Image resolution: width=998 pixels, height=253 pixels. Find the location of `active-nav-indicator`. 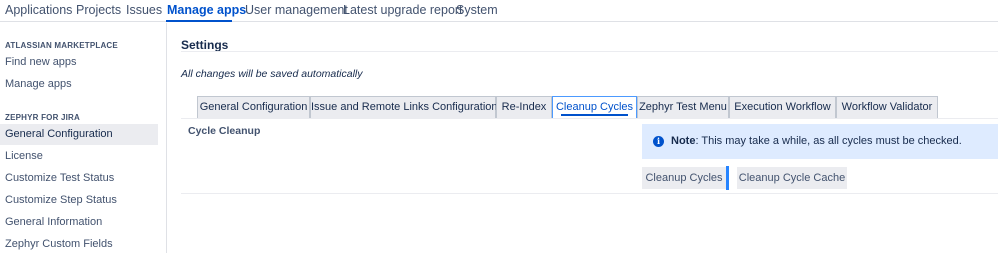

active-nav-indicator is located at coordinates (199, 21).